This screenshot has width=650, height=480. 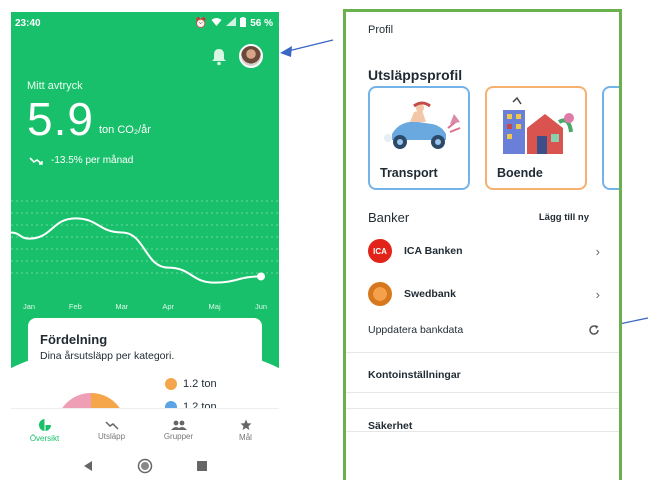 I want to click on add-bank-link: Lägg till ny, so click(x=564, y=217).